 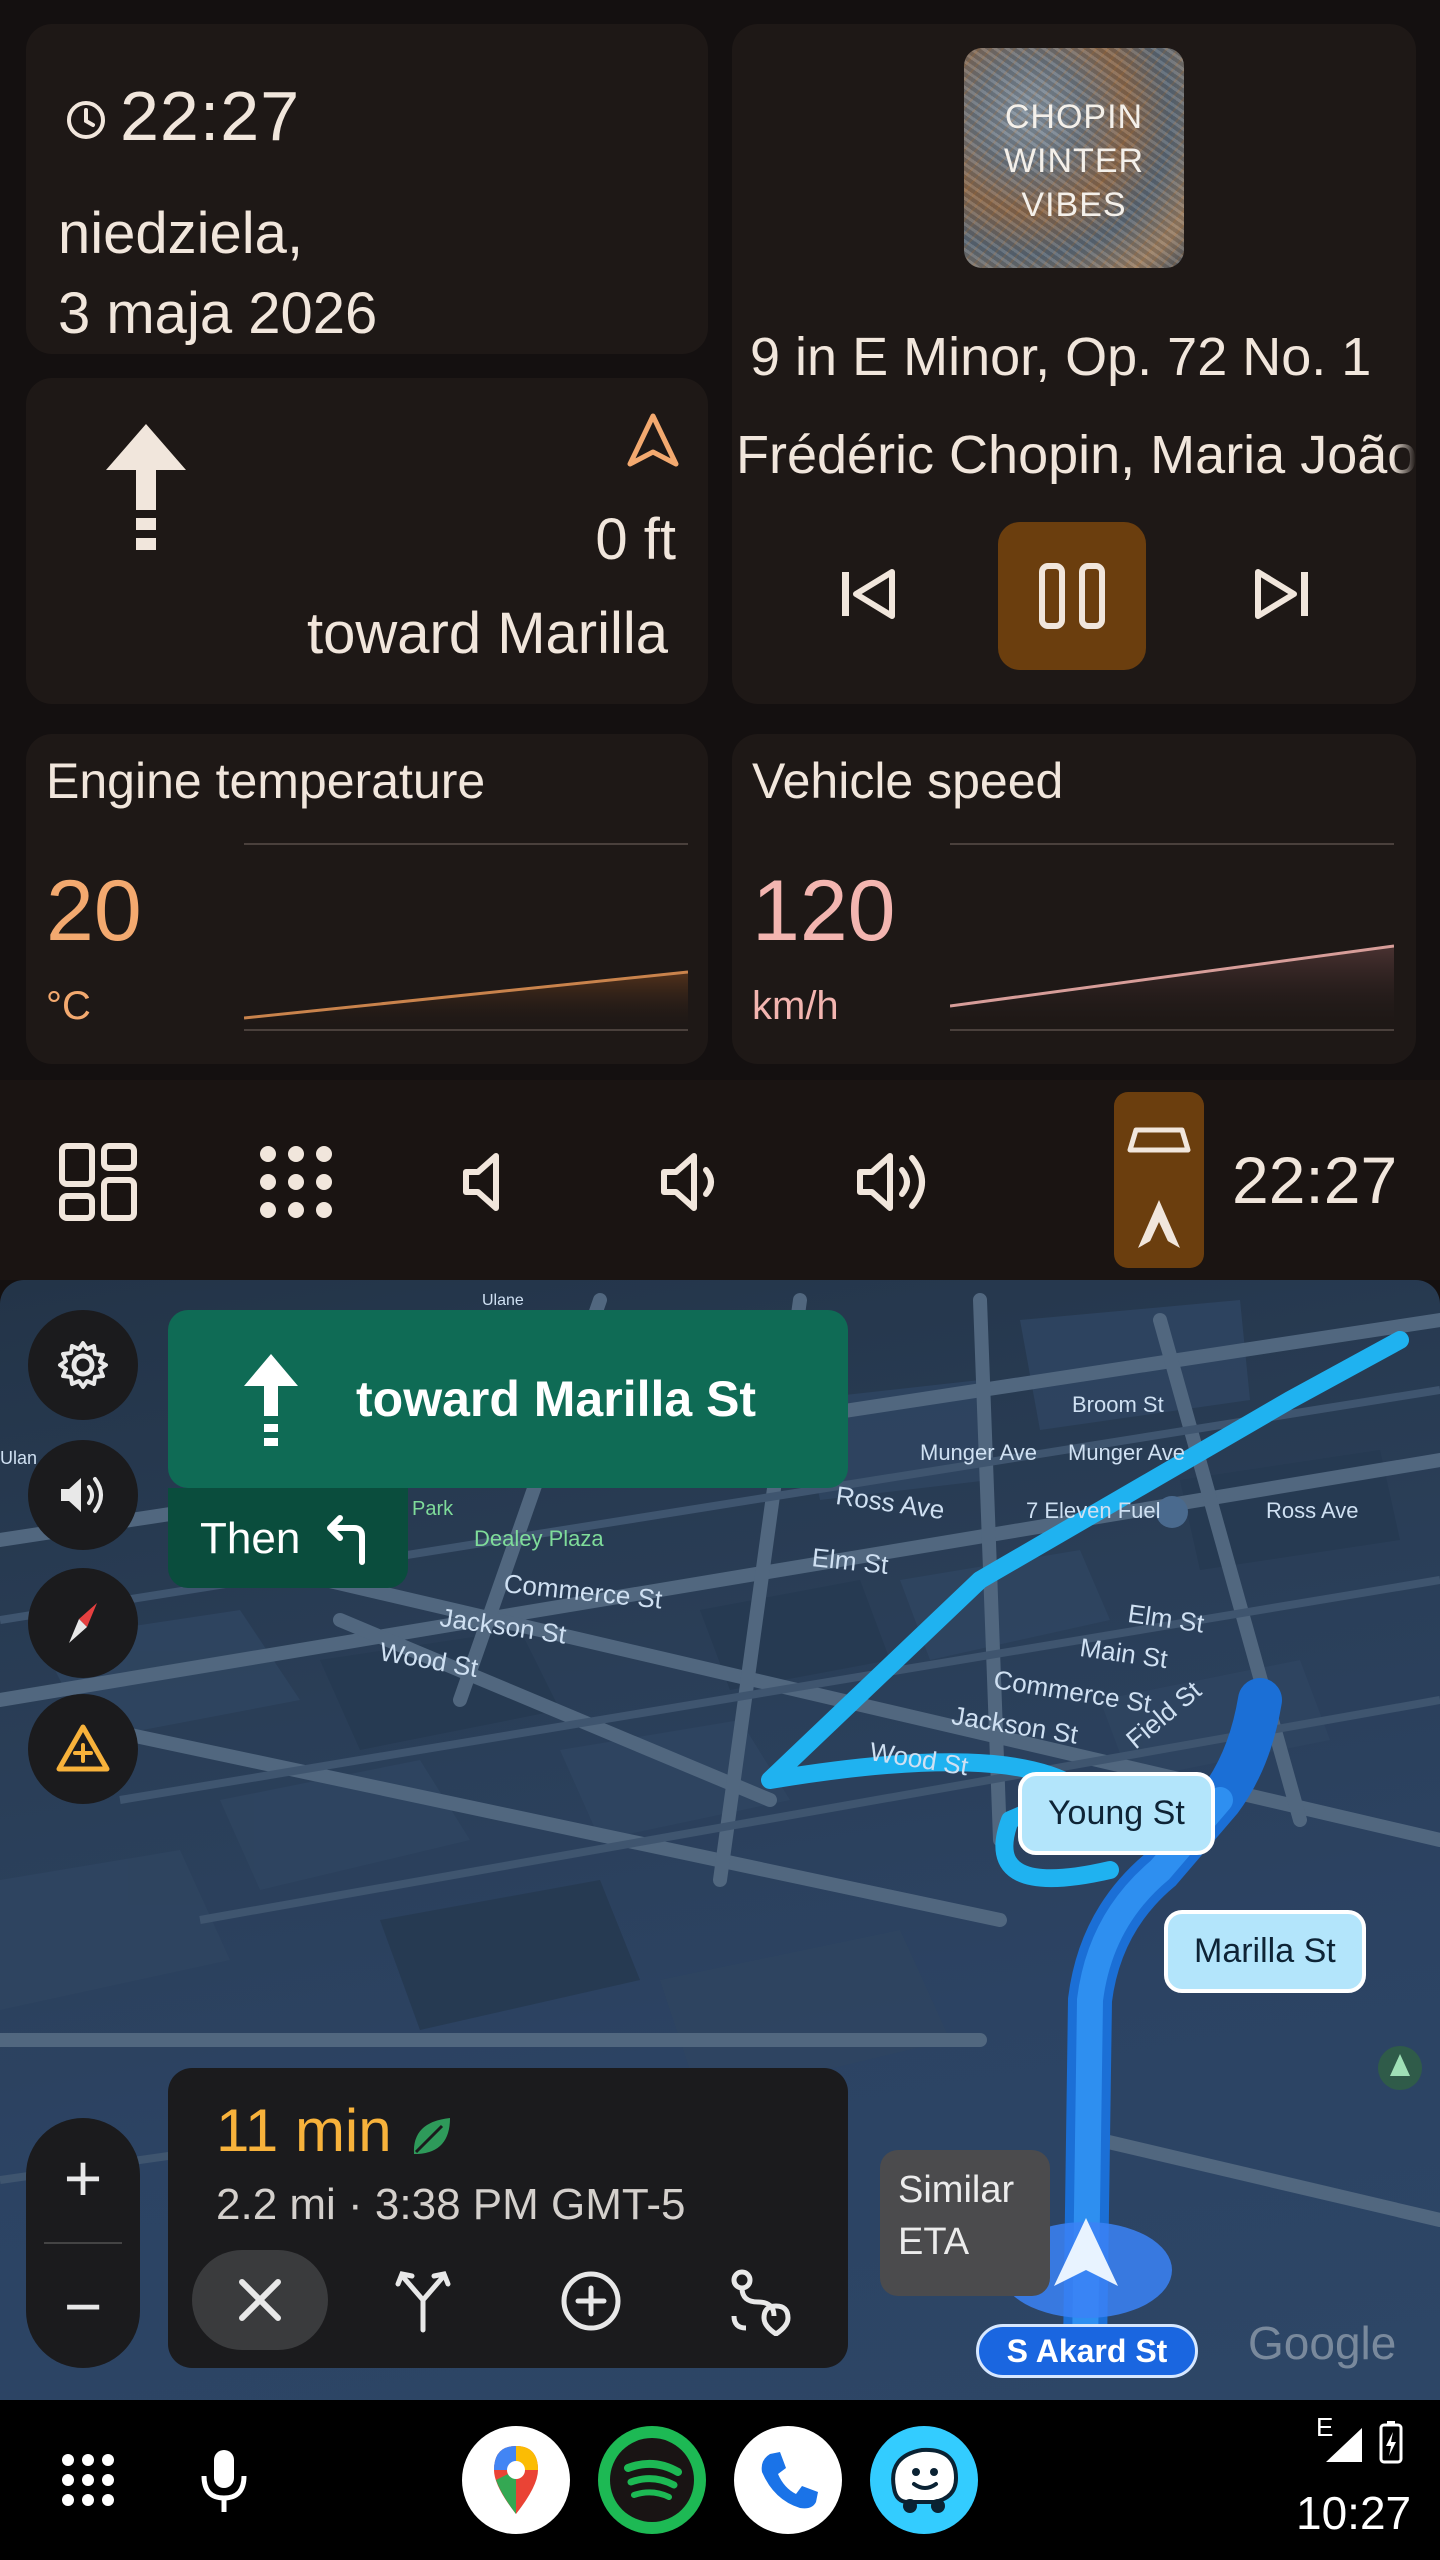 I want to click on vehicle-nav-toggle, so click(x=1159, y=1180).